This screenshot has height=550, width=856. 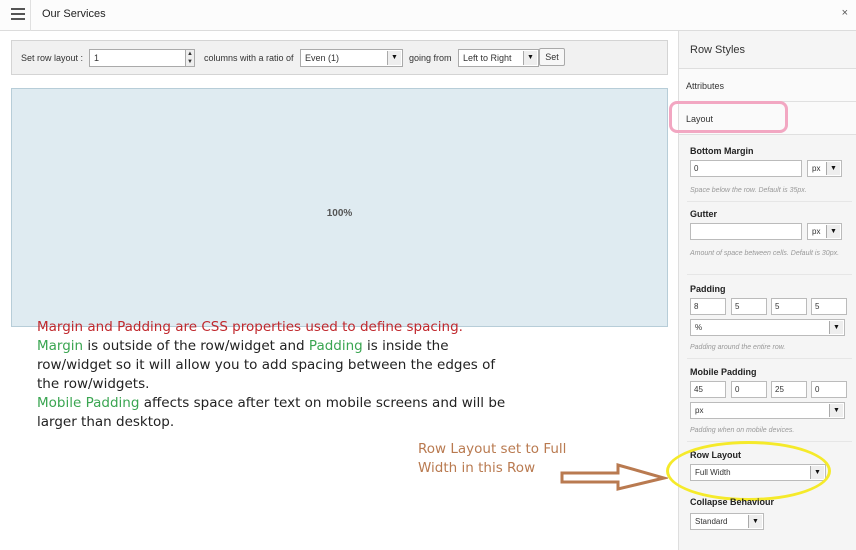 I want to click on mobile-padding-bottom-input: 25, so click(x=789, y=389).